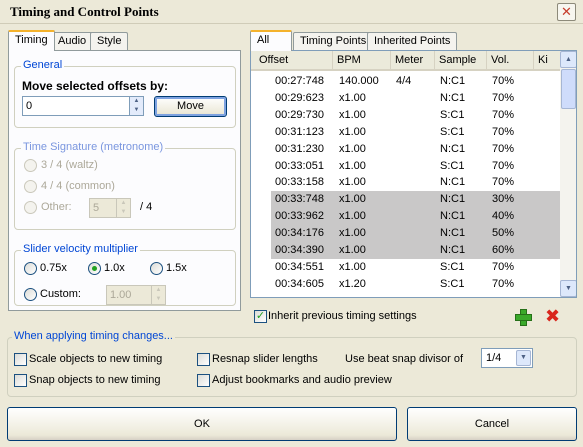 This screenshot has width=583, height=447. I want to click on cell-offset: 00:29:623, so click(299, 97).